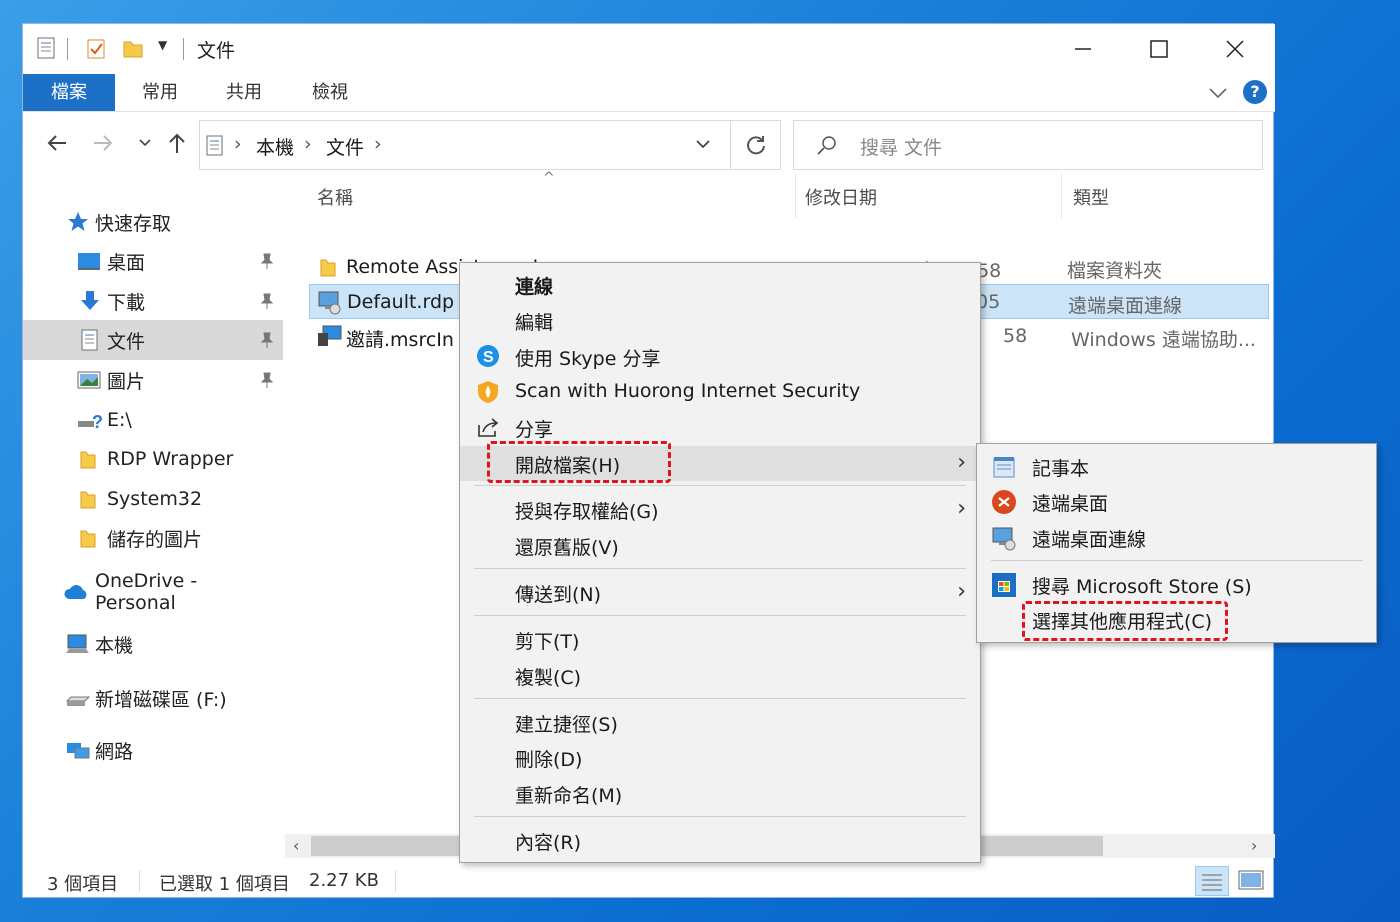  I want to click on large-icons-view-button, so click(1252, 881).